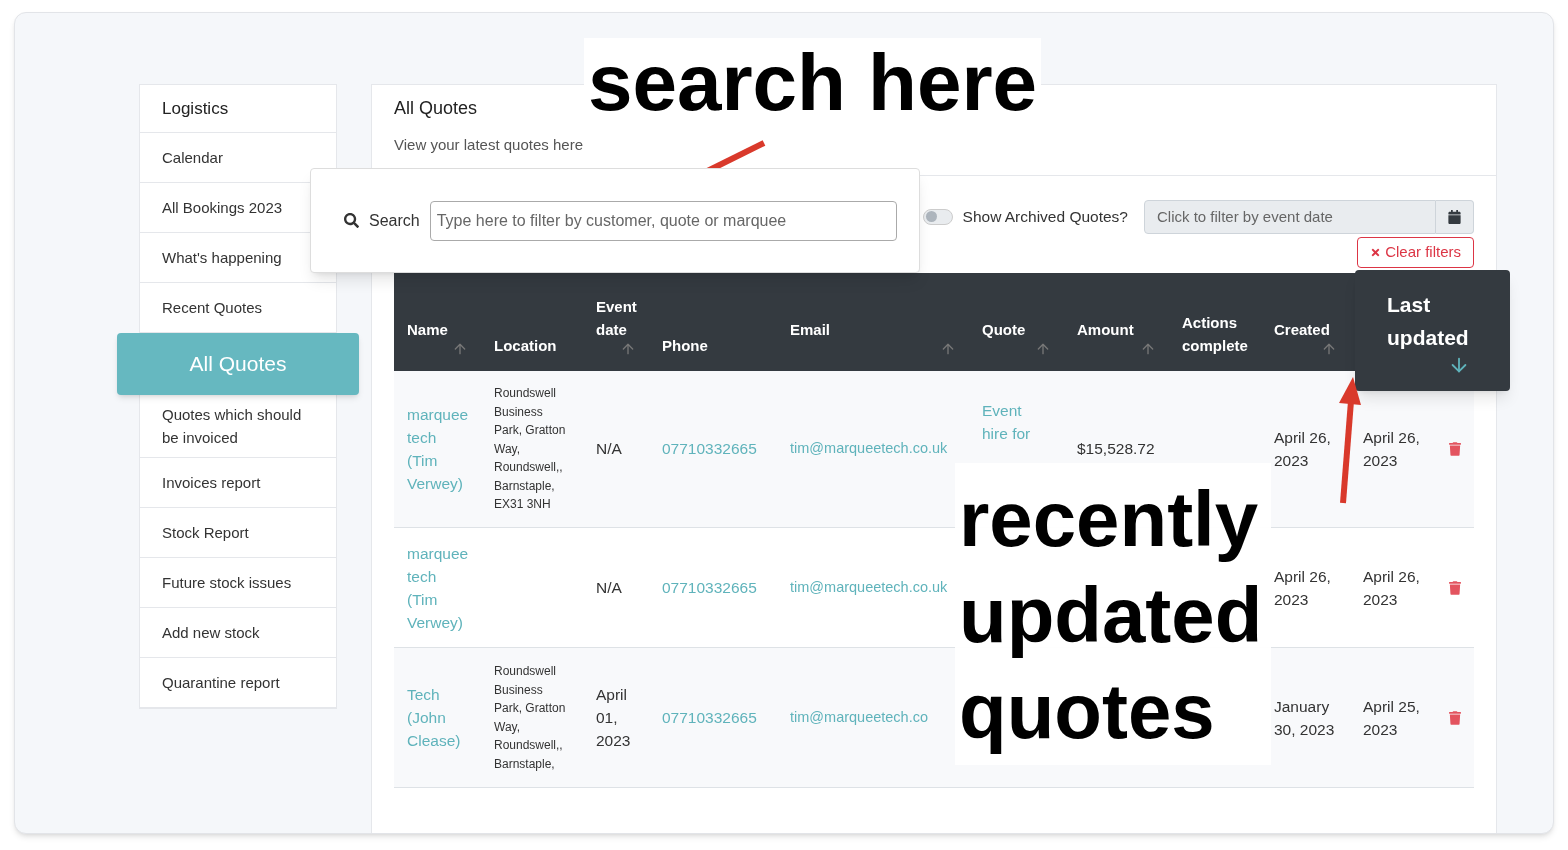 Image resolution: width=1568 pixels, height=850 pixels. What do you see at coordinates (394, 220) in the screenshot?
I see `search-label: Search` at bounding box center [394, 220].